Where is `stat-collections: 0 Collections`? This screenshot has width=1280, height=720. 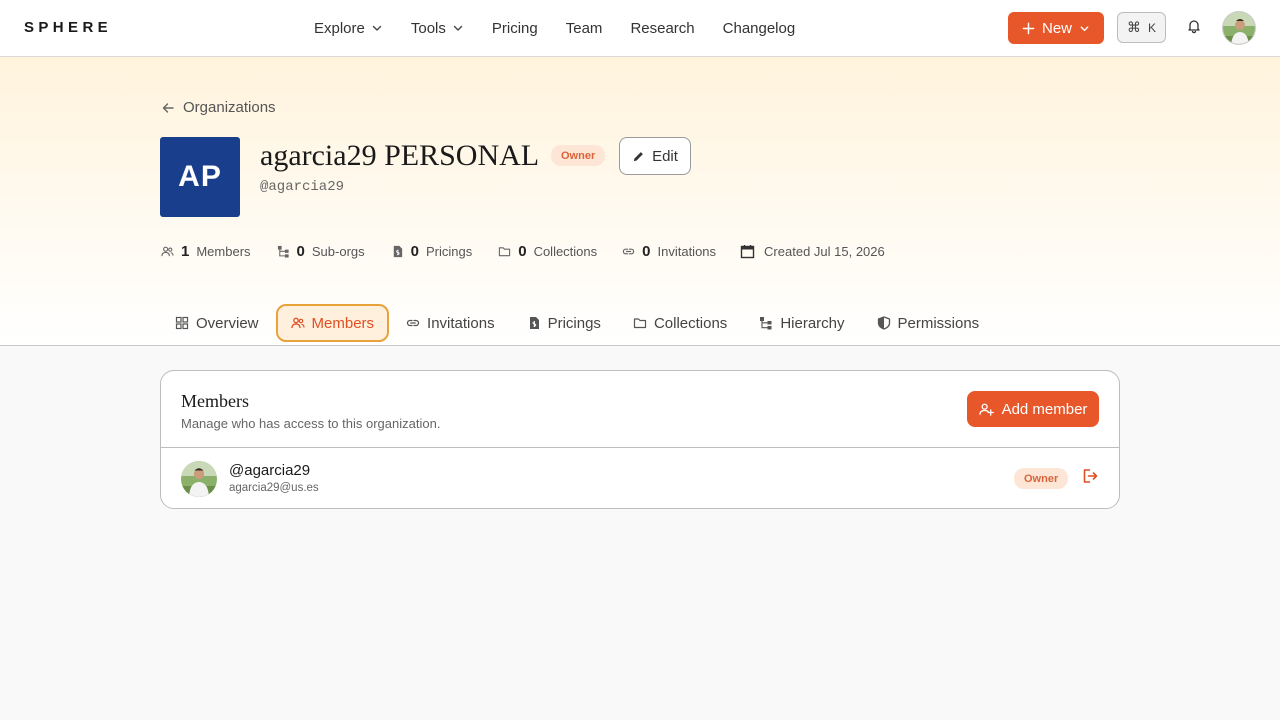 stat-collections: 0 Collections is located at coordinates (547, 251).